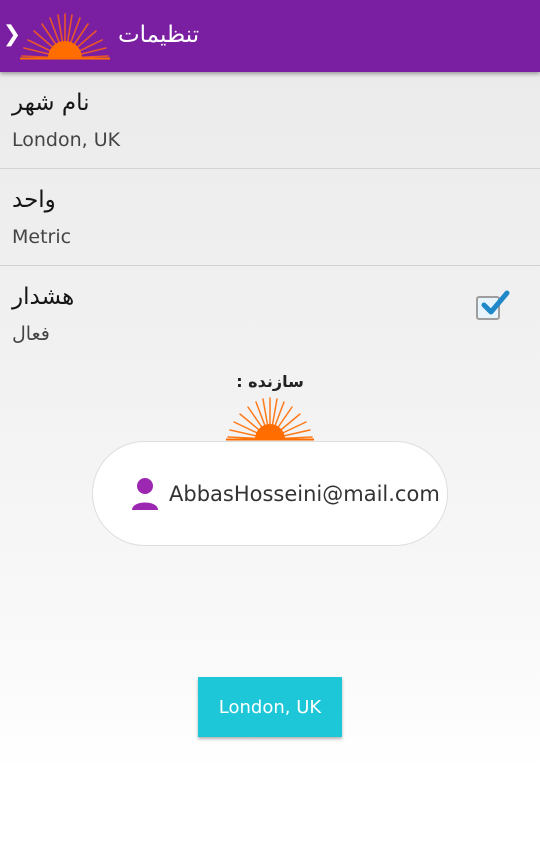 The width and height of the screenshot is (540, 850). Describe the element at coordinates (270, 36) in the screenshot. I see `app-bar: ❯ تنظیمات` at that location.